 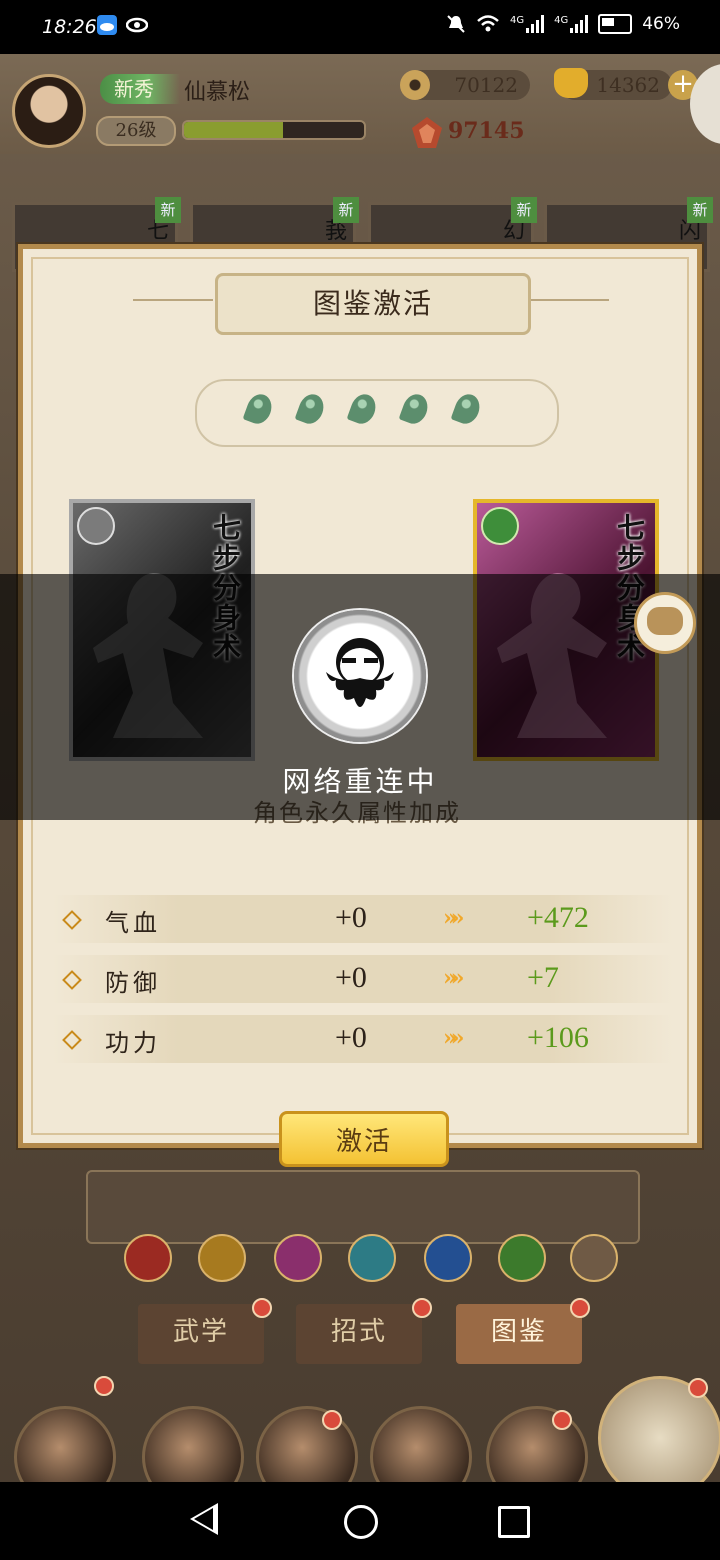 What do you see at coordinates (561, 20) in the screenshot?
I see `network-type-label-2: 4G` at bounding box center [561, 20].